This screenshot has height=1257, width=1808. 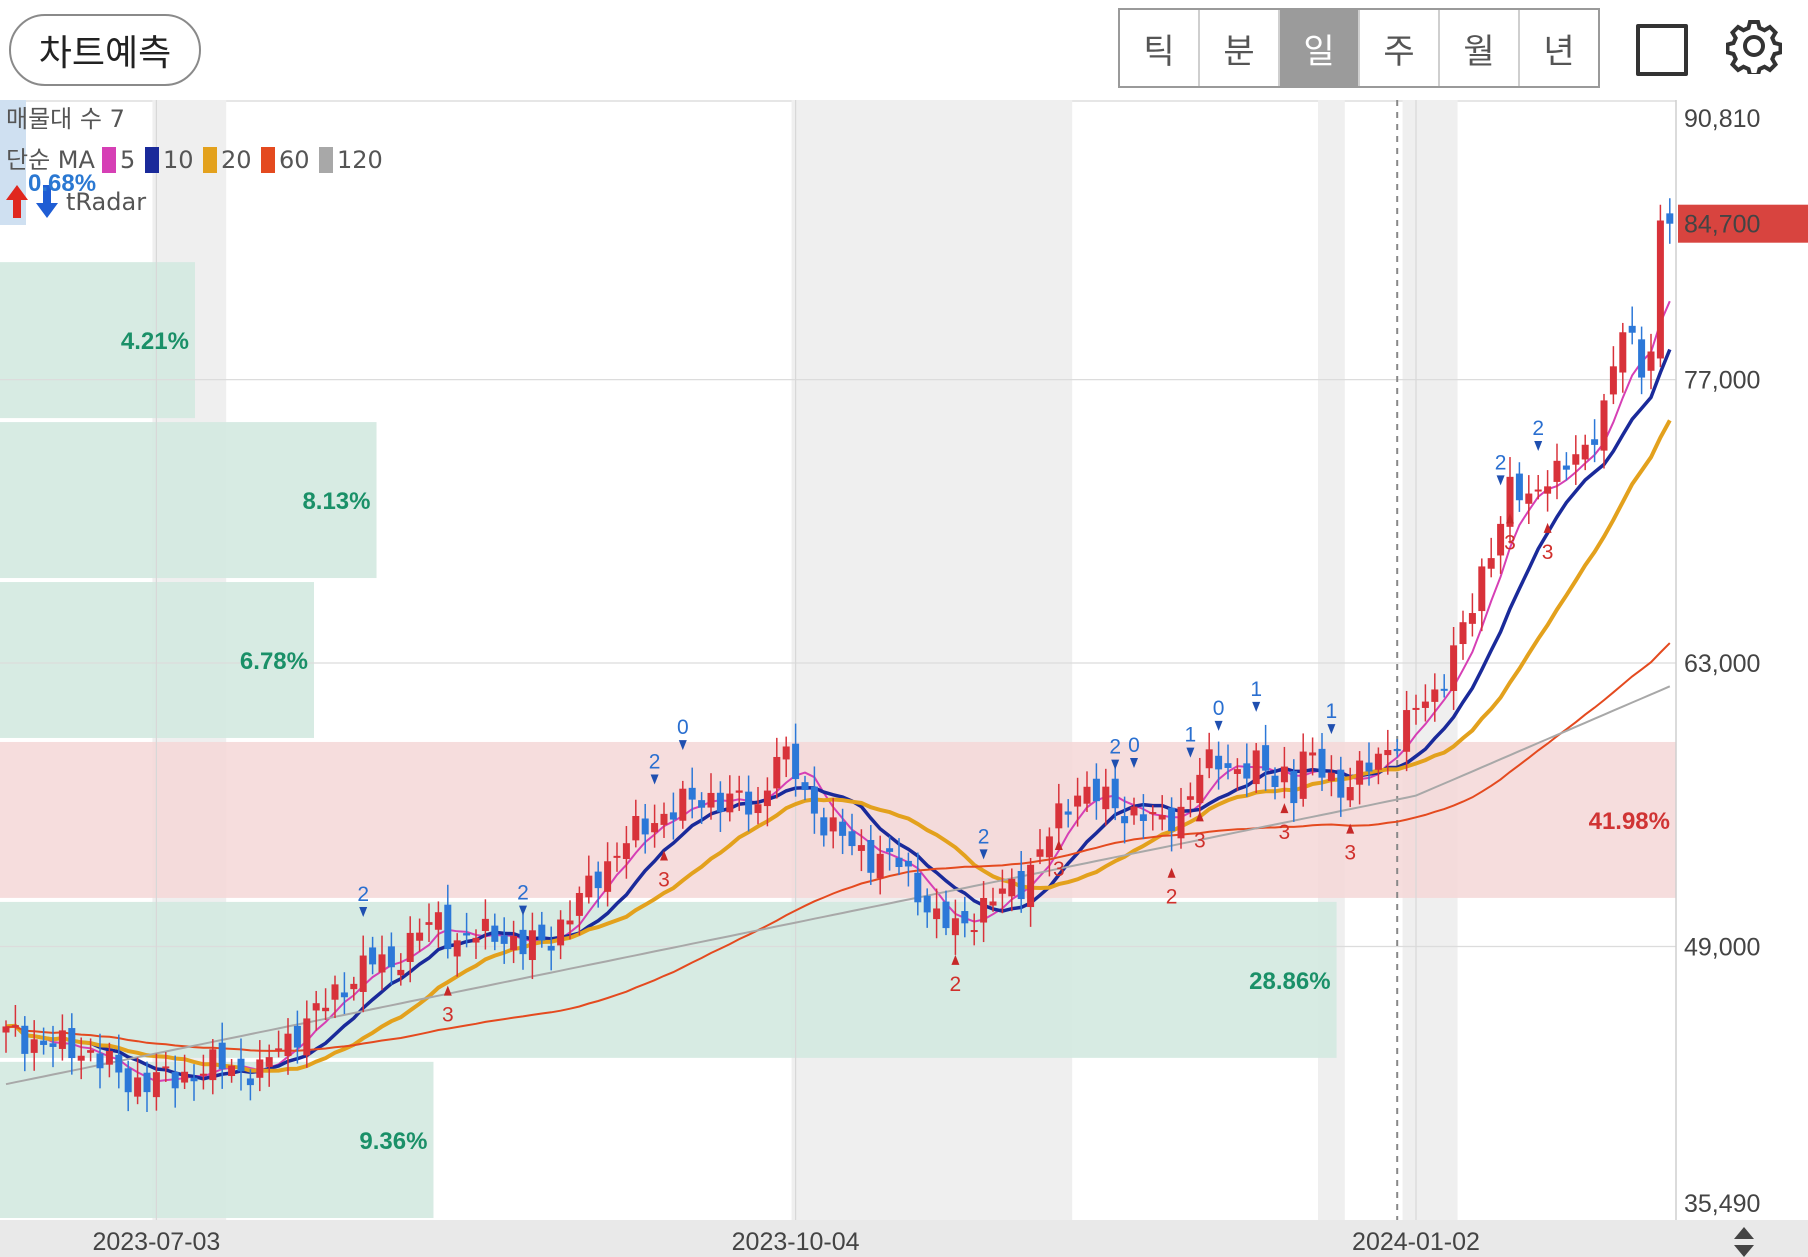 What do you see at coordinates (127, 160) in the screenshot?
I see `ma-period-5: 5` at bounding box center [127, 160].